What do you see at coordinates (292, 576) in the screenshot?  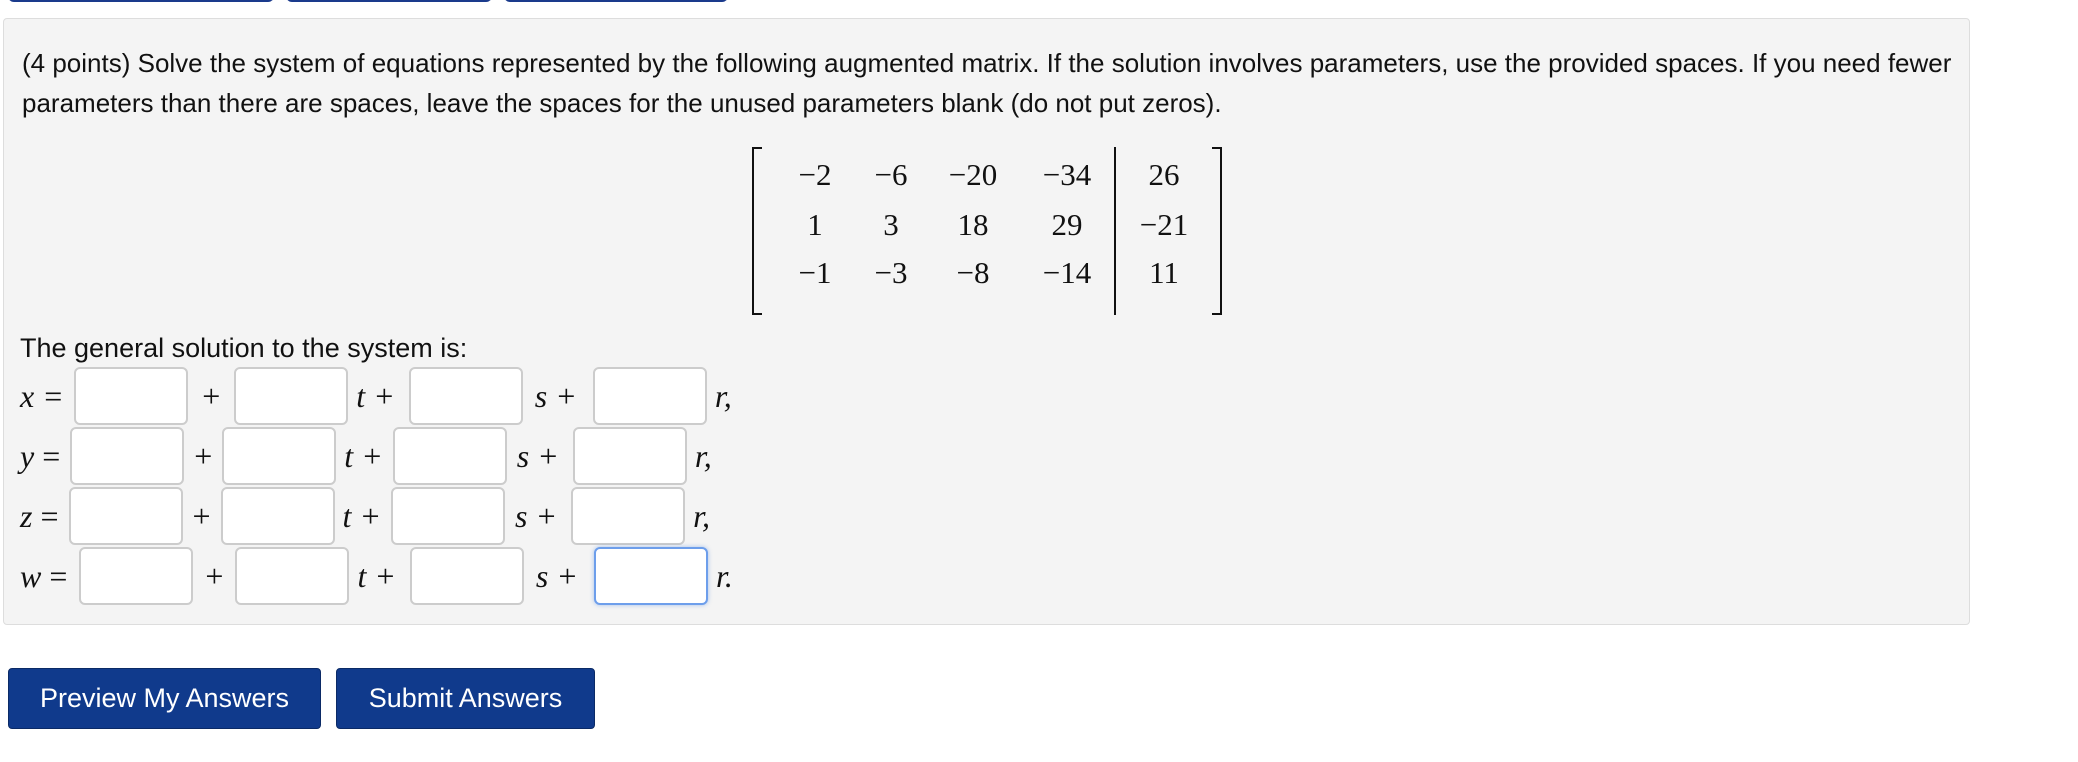 I see `w-t-coefficient-input` at bounding box center [292, 576].